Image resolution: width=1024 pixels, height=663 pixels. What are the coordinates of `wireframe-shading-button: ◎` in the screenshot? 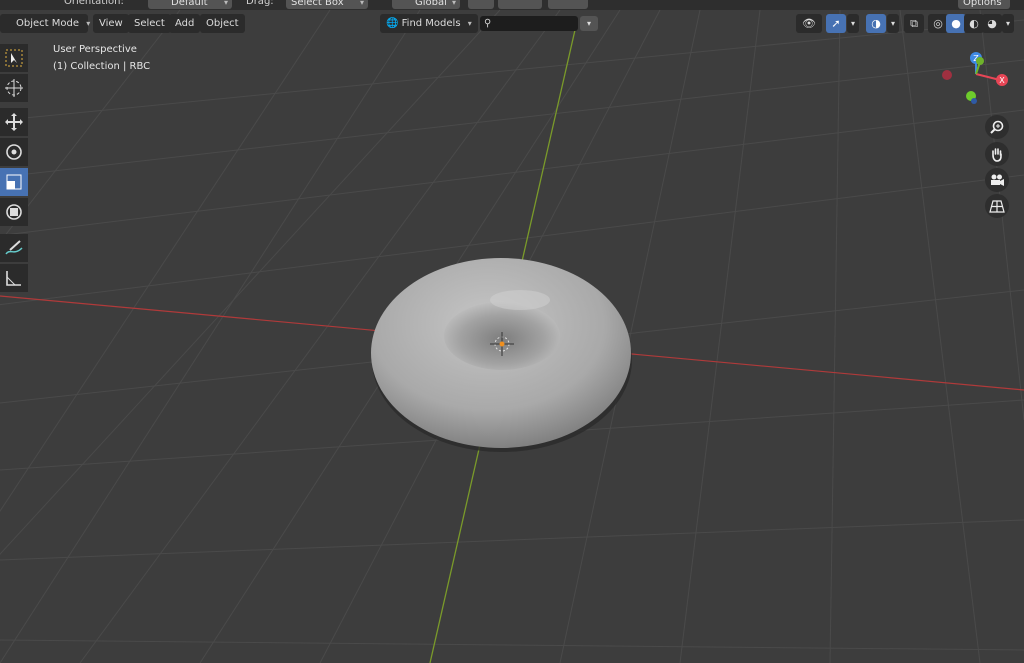 It's located at (938, 23).